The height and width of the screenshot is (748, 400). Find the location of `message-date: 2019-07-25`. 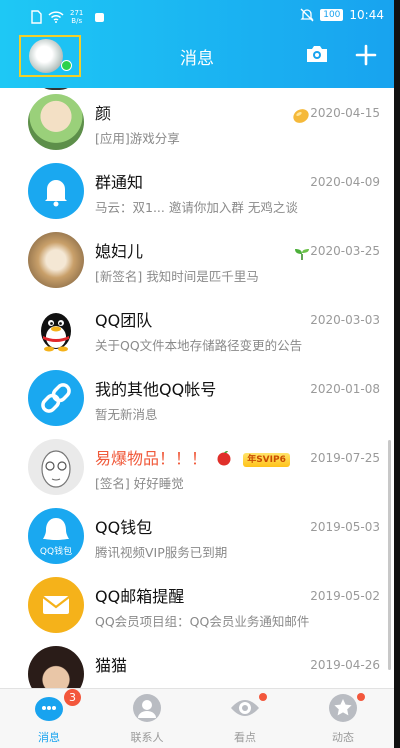

message-date: 2019-07-25 is located at coordinates (345, 458).